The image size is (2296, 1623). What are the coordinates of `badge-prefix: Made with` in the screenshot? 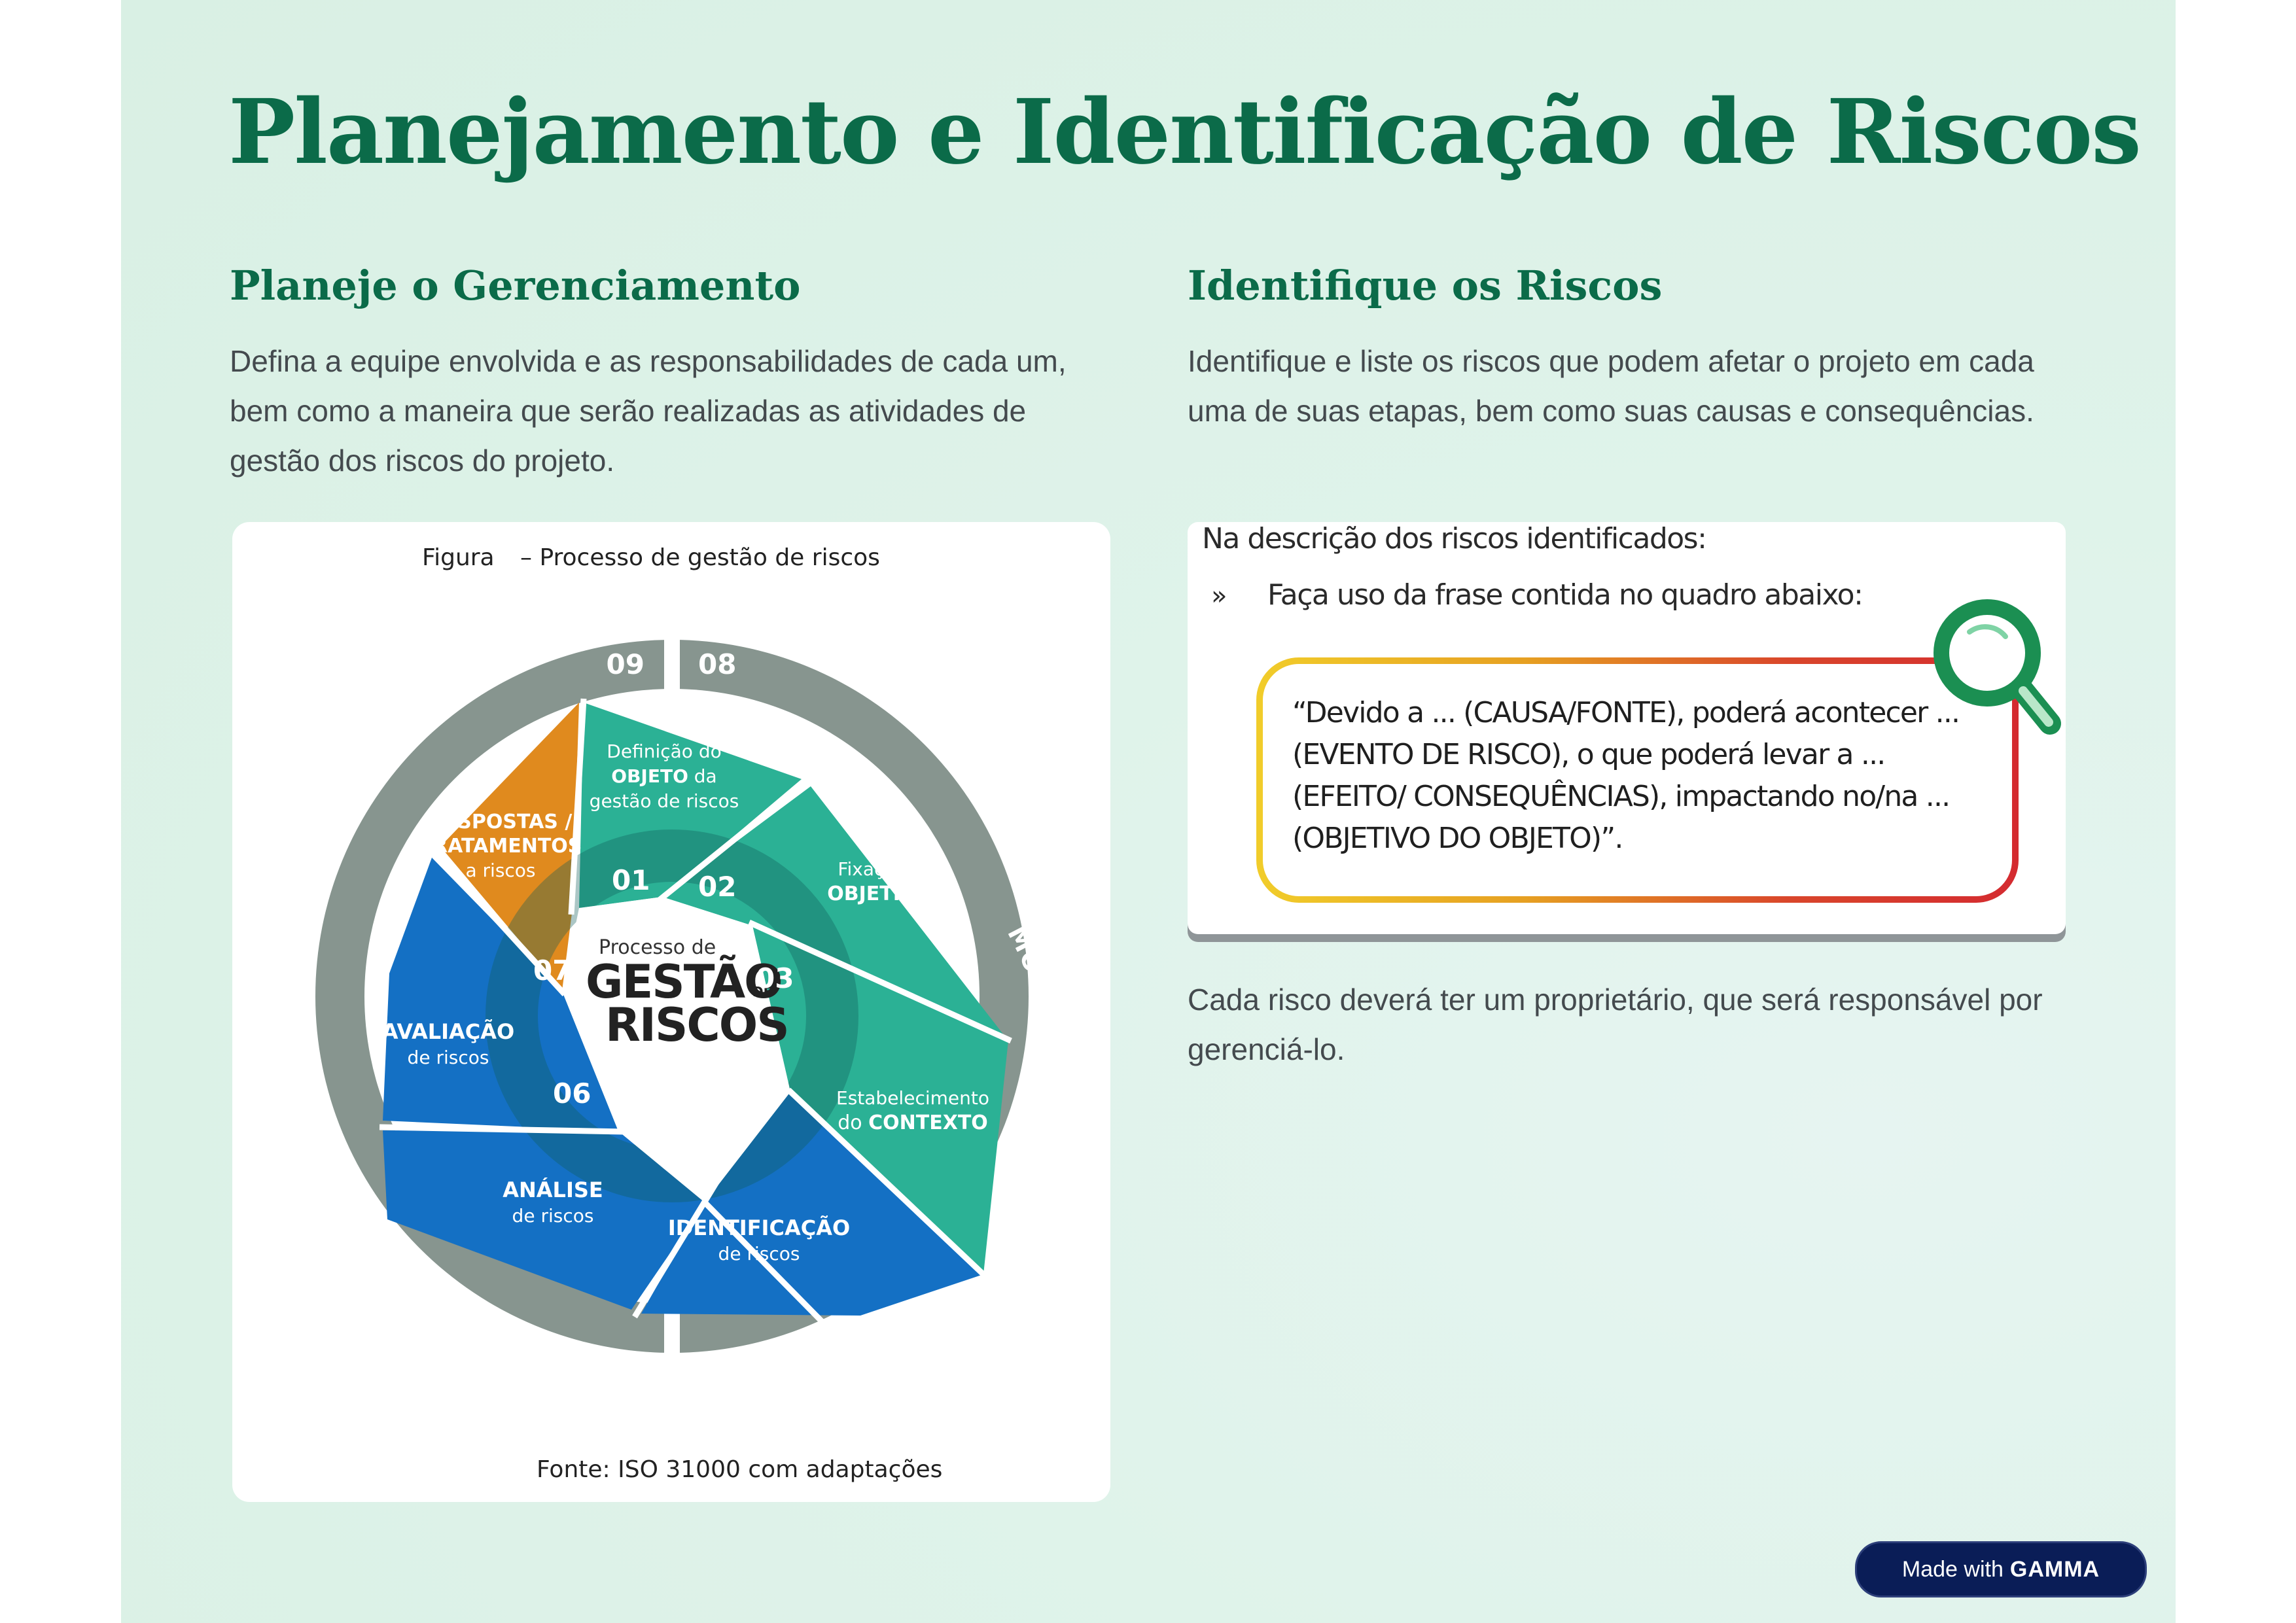 It's located at (1952, 1569).